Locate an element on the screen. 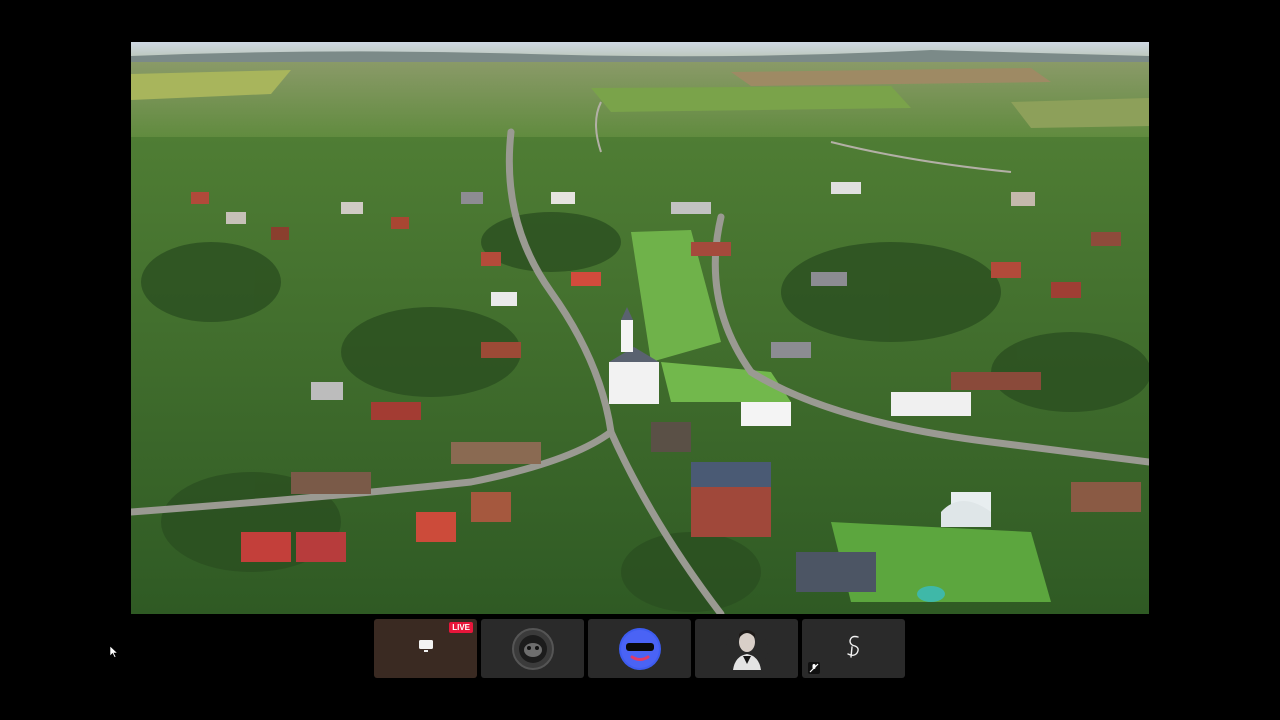  avatar-dark-circle is located at coordinates (532, 648).